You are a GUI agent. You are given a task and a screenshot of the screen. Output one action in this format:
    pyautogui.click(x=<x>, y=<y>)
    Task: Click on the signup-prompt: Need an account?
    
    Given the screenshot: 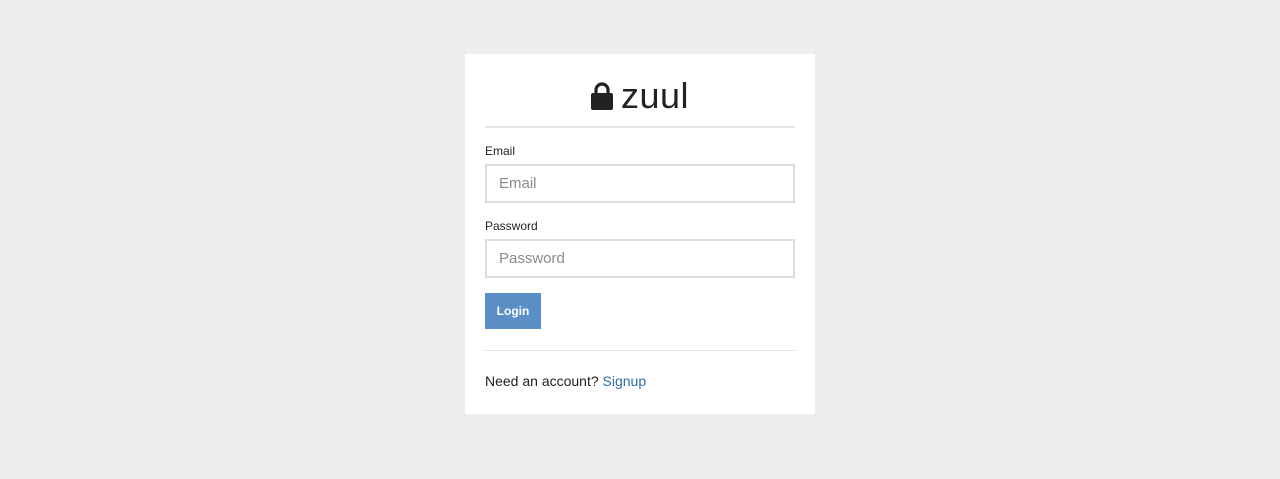 What is the action you would take?
    pyautogui.click(x=542, y=381)
    